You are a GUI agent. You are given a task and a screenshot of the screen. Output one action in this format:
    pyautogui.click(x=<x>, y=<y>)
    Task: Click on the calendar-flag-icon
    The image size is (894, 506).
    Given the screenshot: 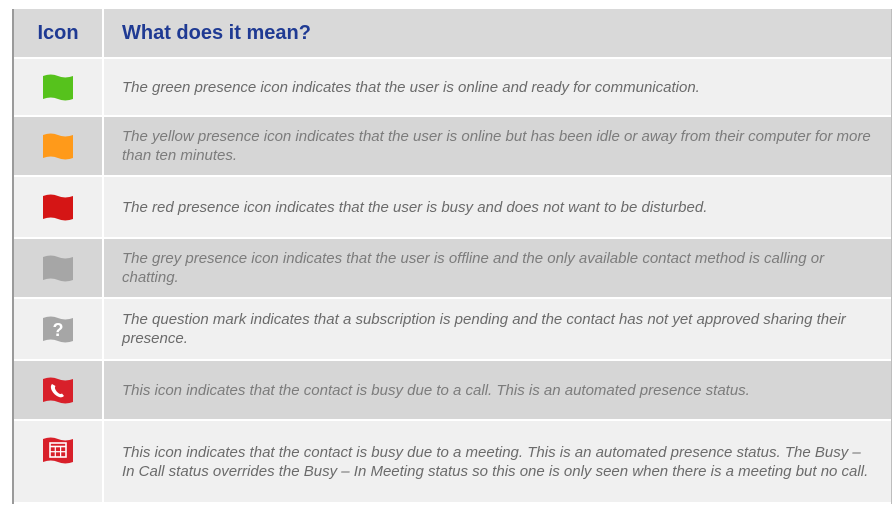 What is the action you would take?
    pyautogui.click(x=58, y=450)
    